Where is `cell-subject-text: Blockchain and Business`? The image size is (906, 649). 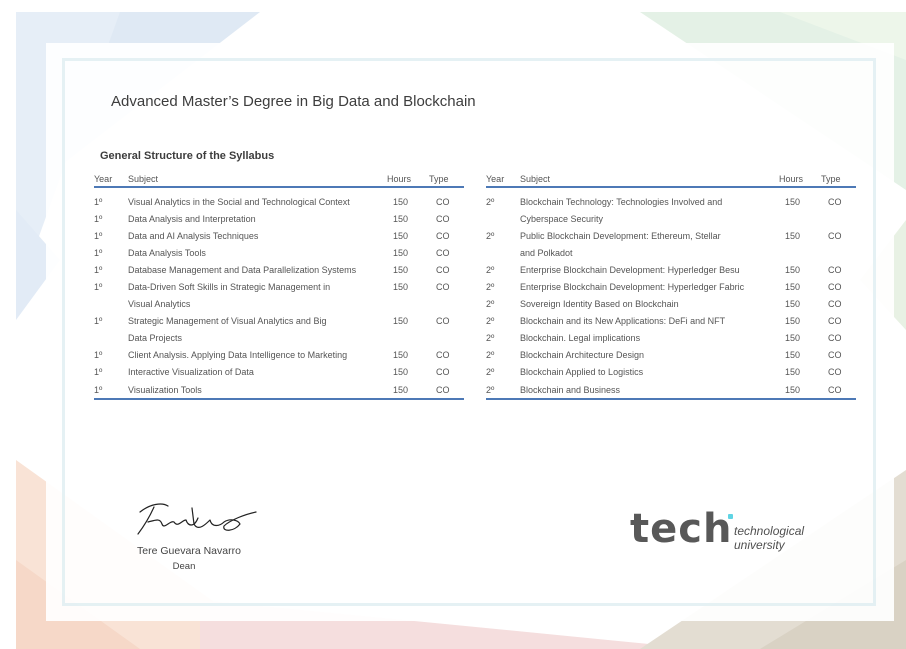
cell-subject-text: Blockchain and Business is located at coordinates (570, 389).